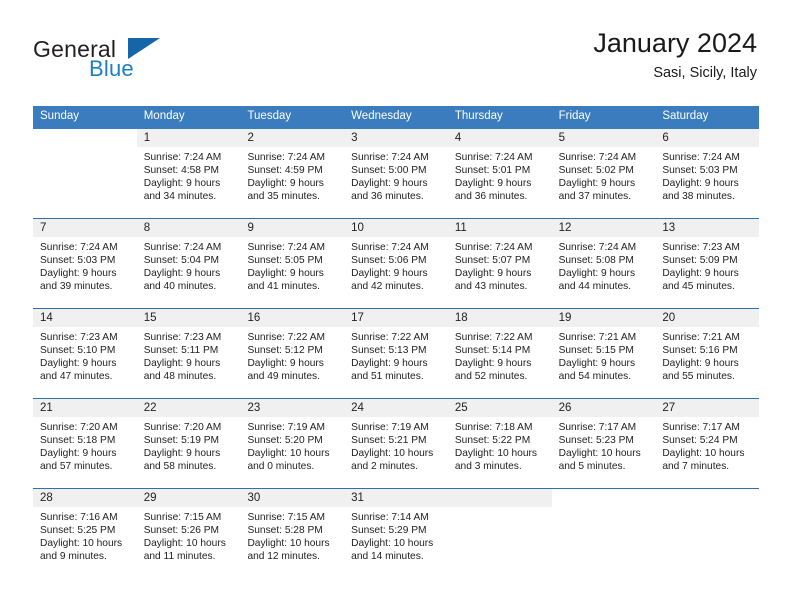  Describe the element at coordinates (285, 170) in the screenshot. I see `sunset-time: Sunset: 4:59 PM` at that location.